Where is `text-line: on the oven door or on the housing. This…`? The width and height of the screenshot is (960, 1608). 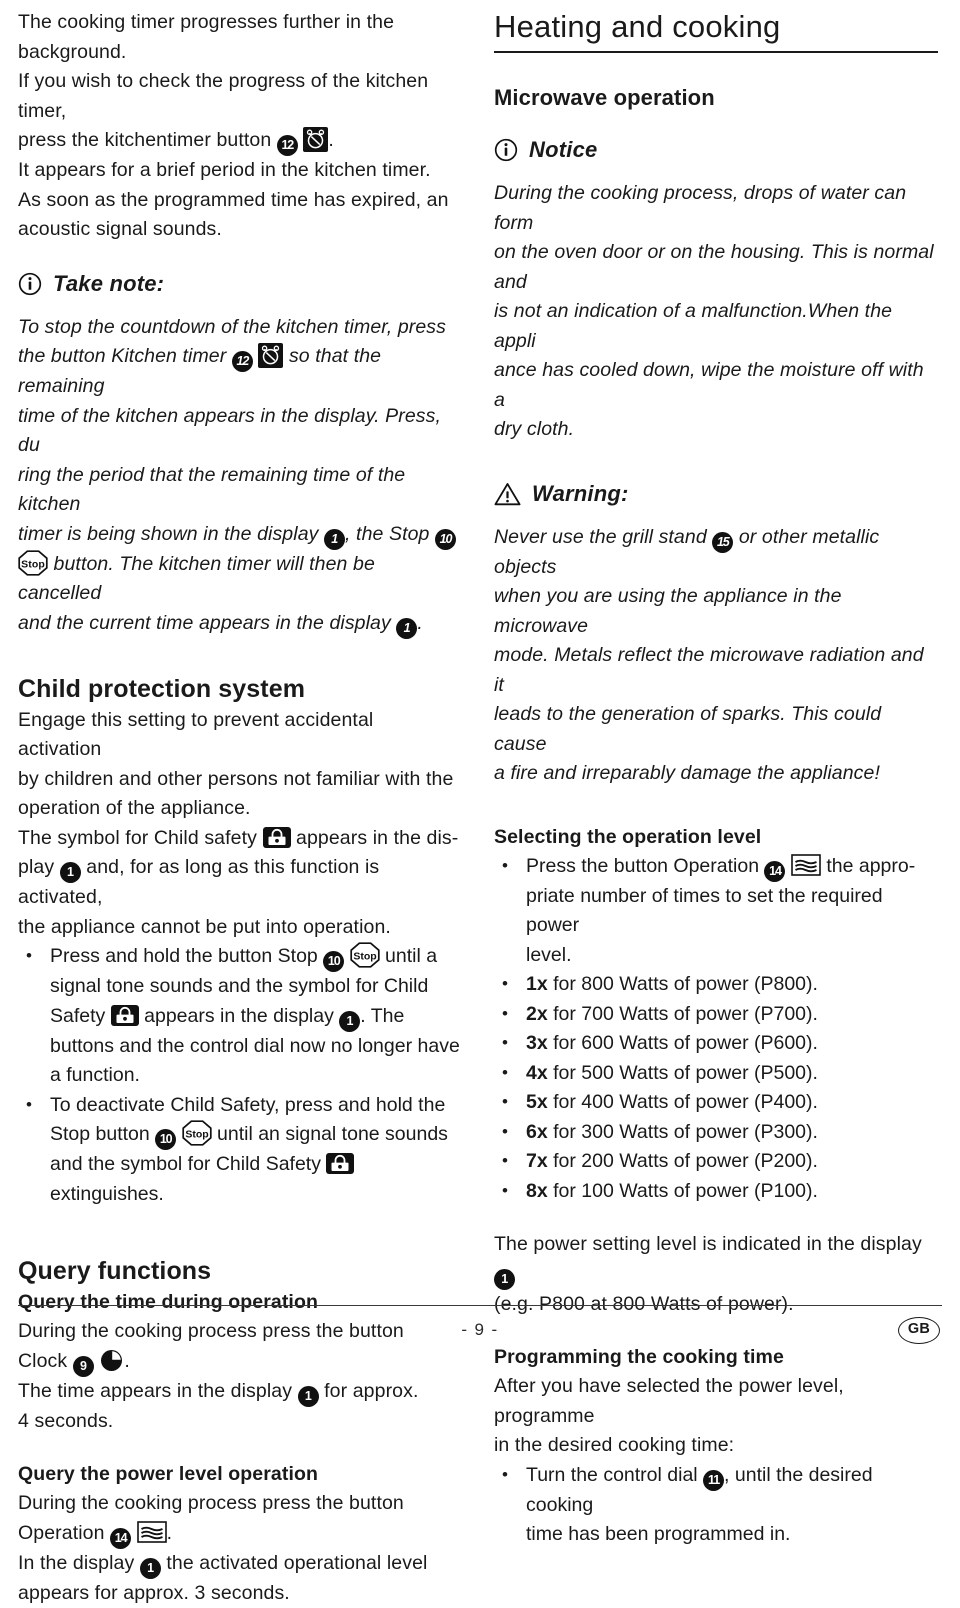
text-line: on the oven door or on the housing. This… is located at coordinates (716, 267).